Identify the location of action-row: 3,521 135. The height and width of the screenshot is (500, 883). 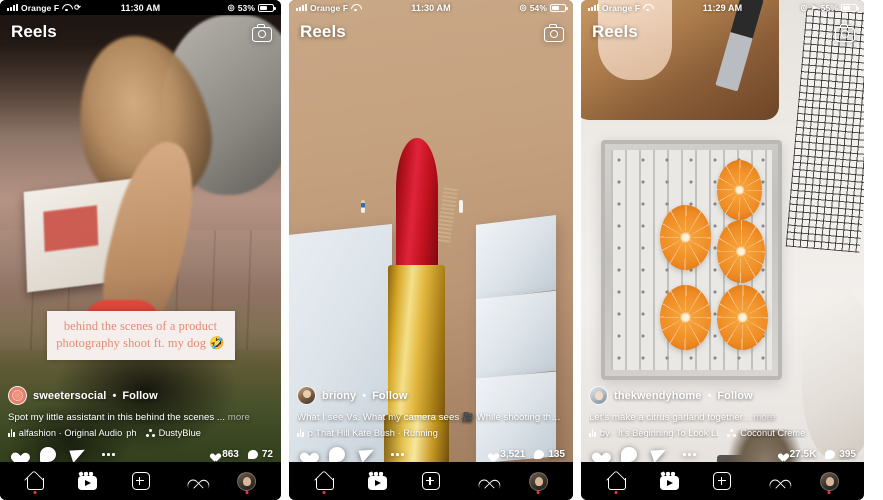
(431, 454).